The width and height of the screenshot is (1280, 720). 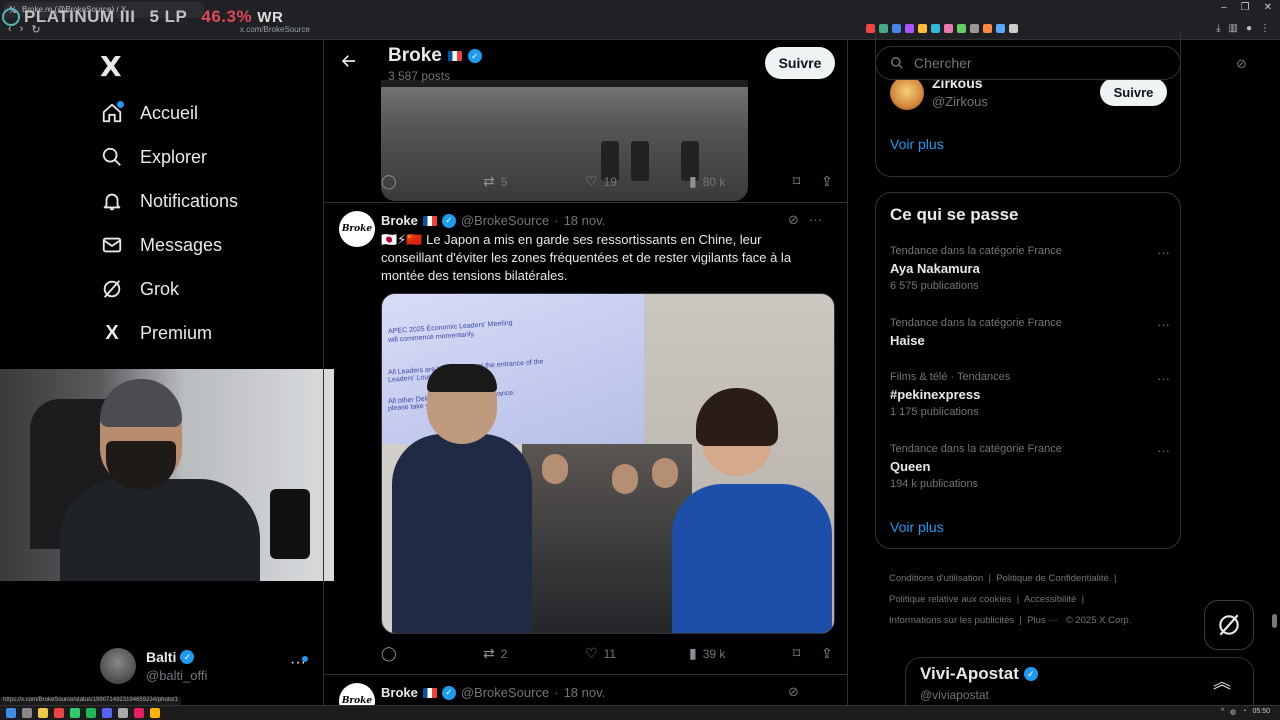 What do you see at coordinates (1233, 712) in the screenshot?
I see `network-icon: ◍` at bounding box center [1233, 712].